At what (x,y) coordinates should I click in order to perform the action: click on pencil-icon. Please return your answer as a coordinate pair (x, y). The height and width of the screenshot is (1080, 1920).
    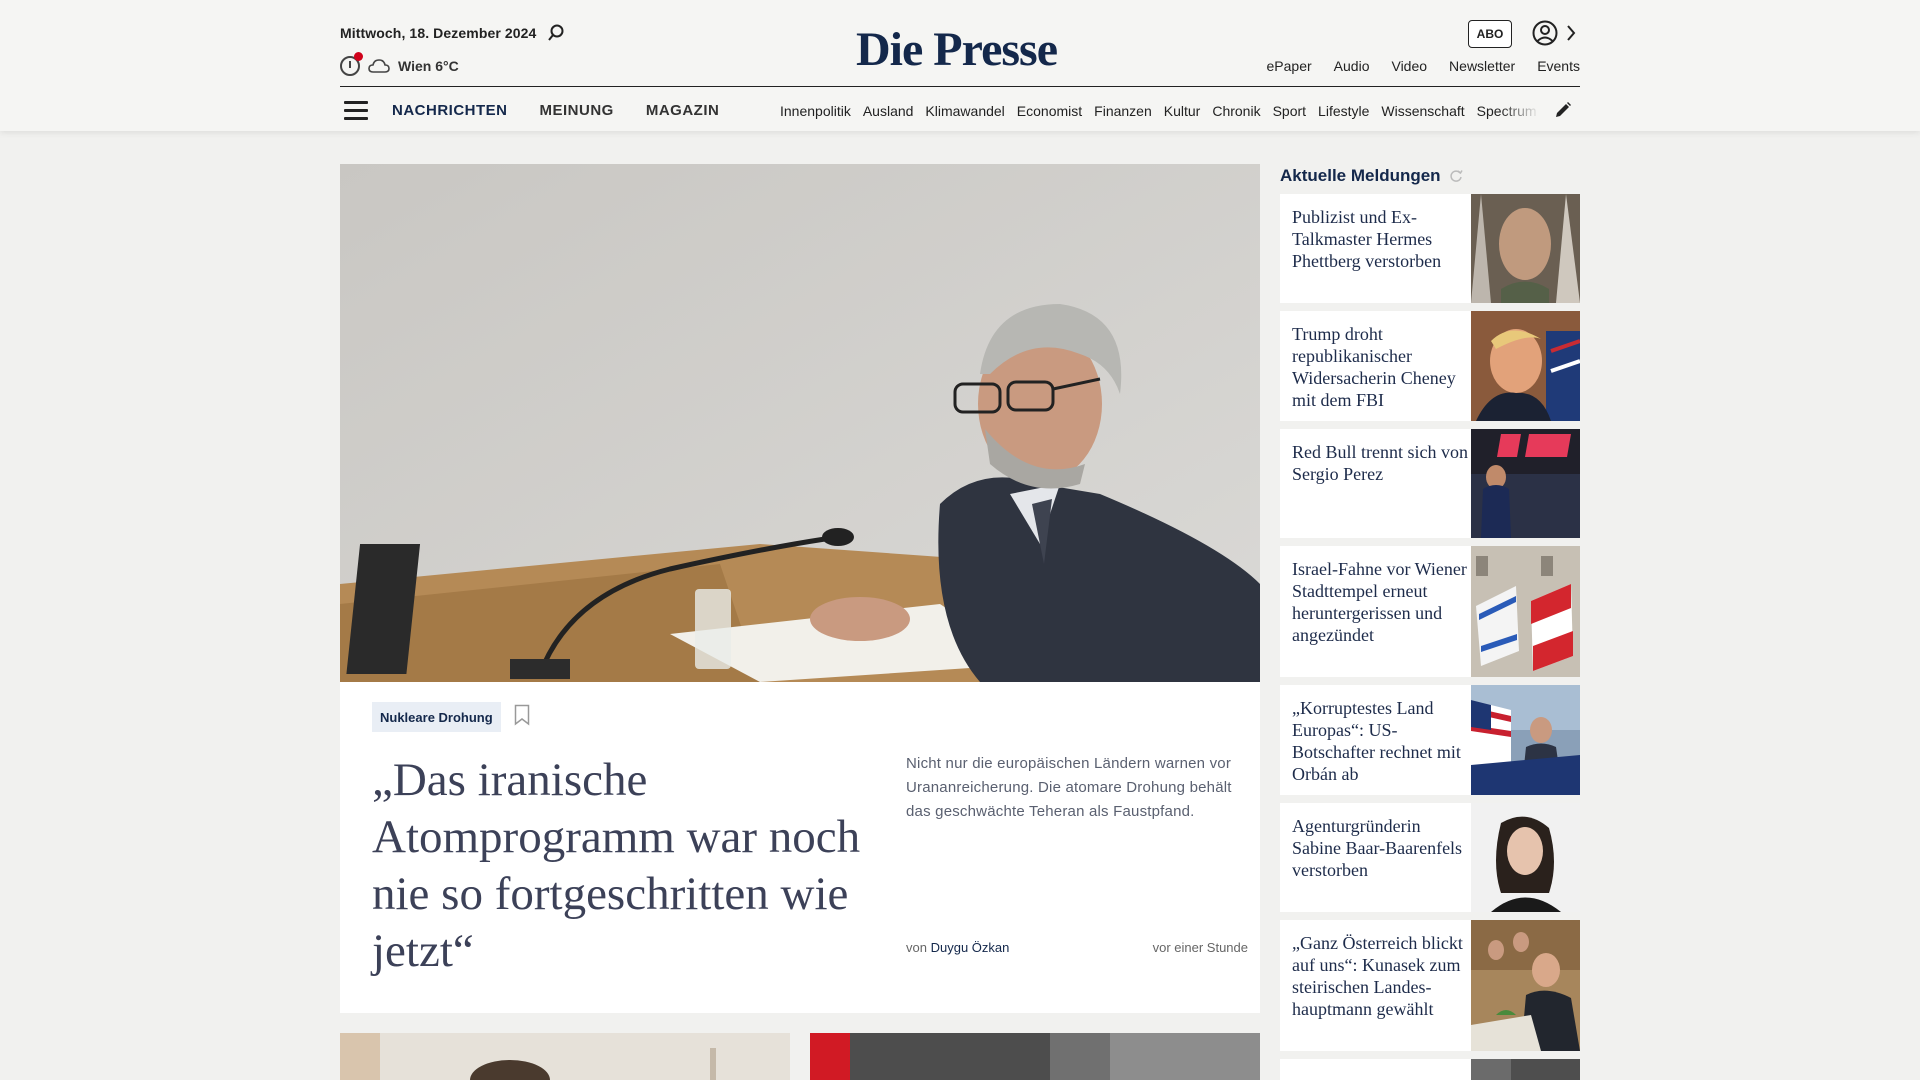
    Looking at the image, I should click on (1563, 110).